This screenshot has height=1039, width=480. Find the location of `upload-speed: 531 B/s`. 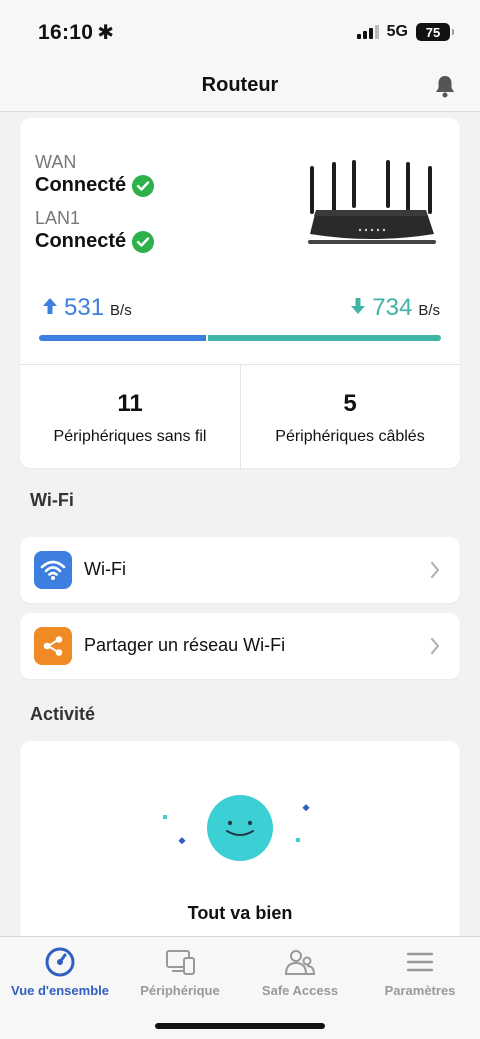

upload-speed: 531 B/s is located at coordinates (87, 308).